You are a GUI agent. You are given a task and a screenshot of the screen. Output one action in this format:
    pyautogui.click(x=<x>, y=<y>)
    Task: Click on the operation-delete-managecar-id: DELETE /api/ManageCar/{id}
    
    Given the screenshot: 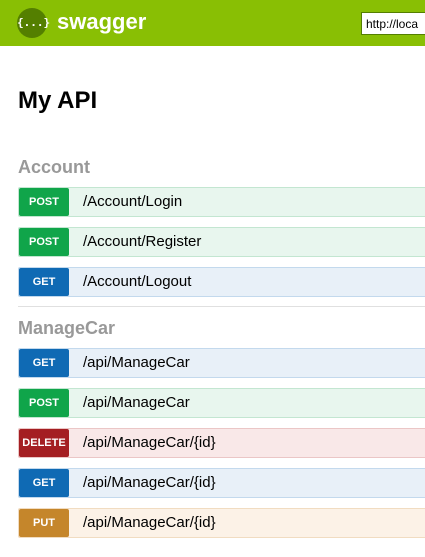 What is the action you would take?
    pyautogui.click(x=221, y=443)
    